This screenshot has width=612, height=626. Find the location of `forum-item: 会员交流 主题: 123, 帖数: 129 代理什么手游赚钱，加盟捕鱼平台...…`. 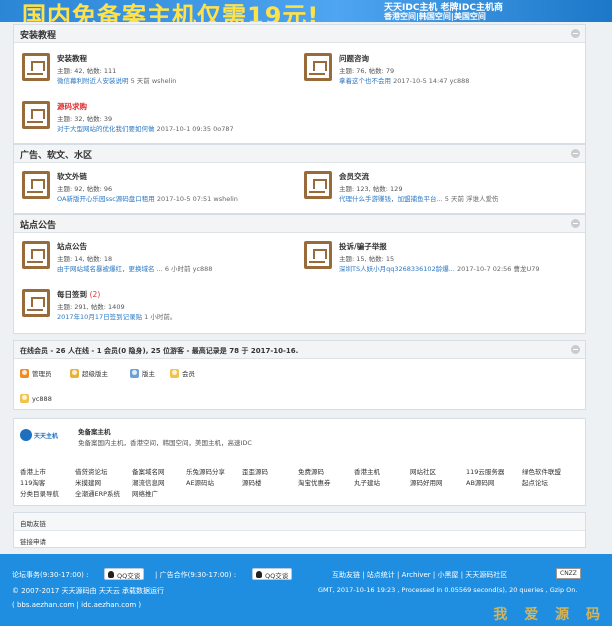

forum-item: 会员交流 主题: 123, 帖数: 129 代理什么手游赚钱，加盟捕鱼平台...… is located at coordinates (444, 193).